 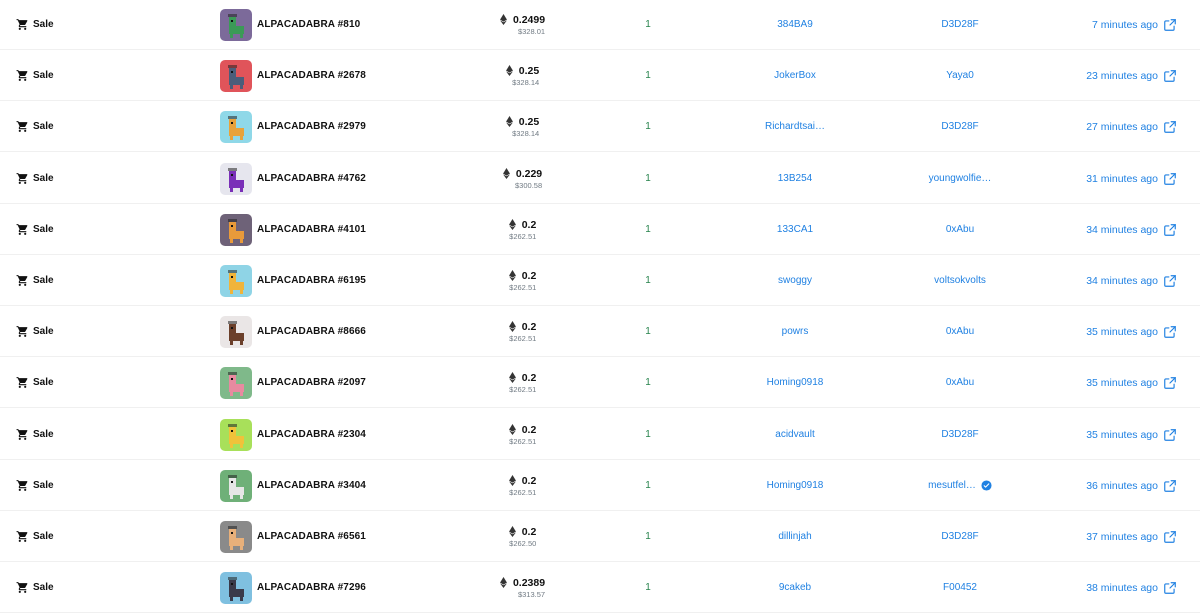 I want to click on item-cell: ALPACADABRA #3404, so click(x=335, y=485).